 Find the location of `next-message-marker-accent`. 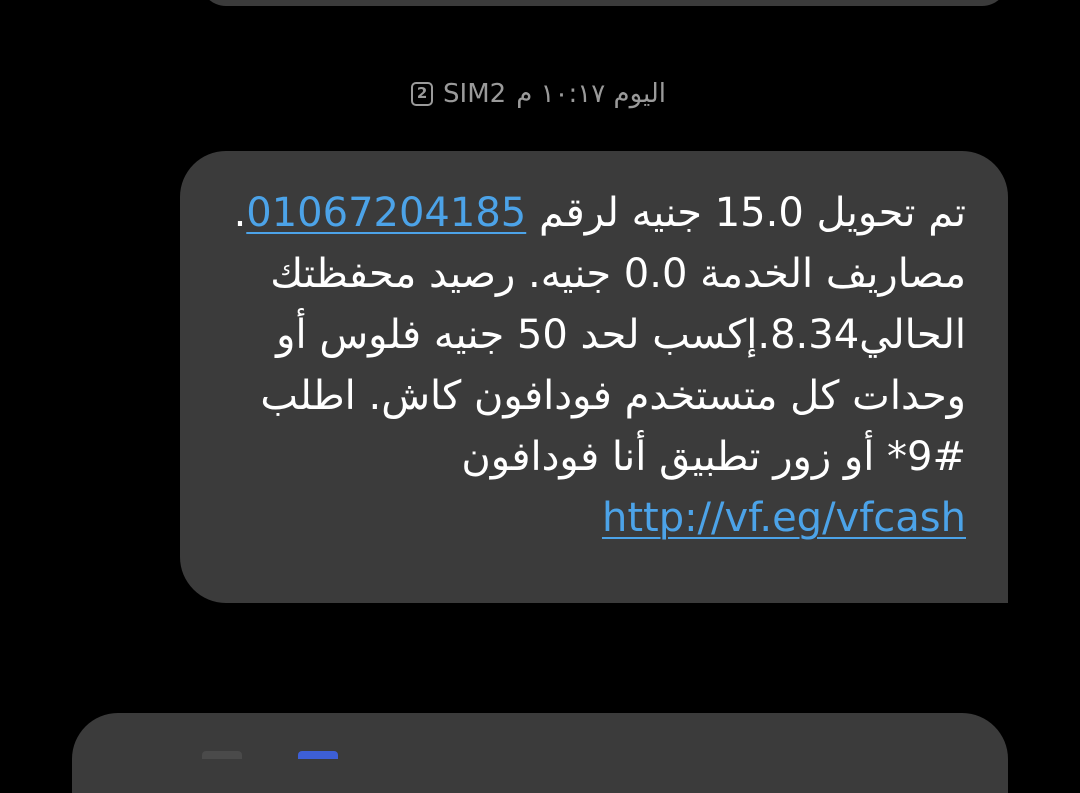

next-message-marker-accent is located at coordinates (318, 755).